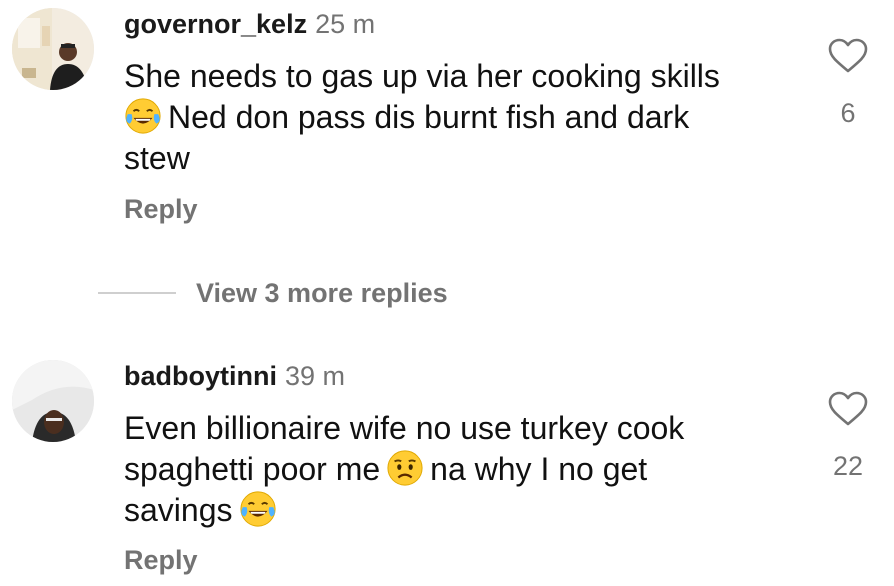  Describe the element at coordinates (178, 510) in the screenshot. I see `comment-line-text: savings` at that location.